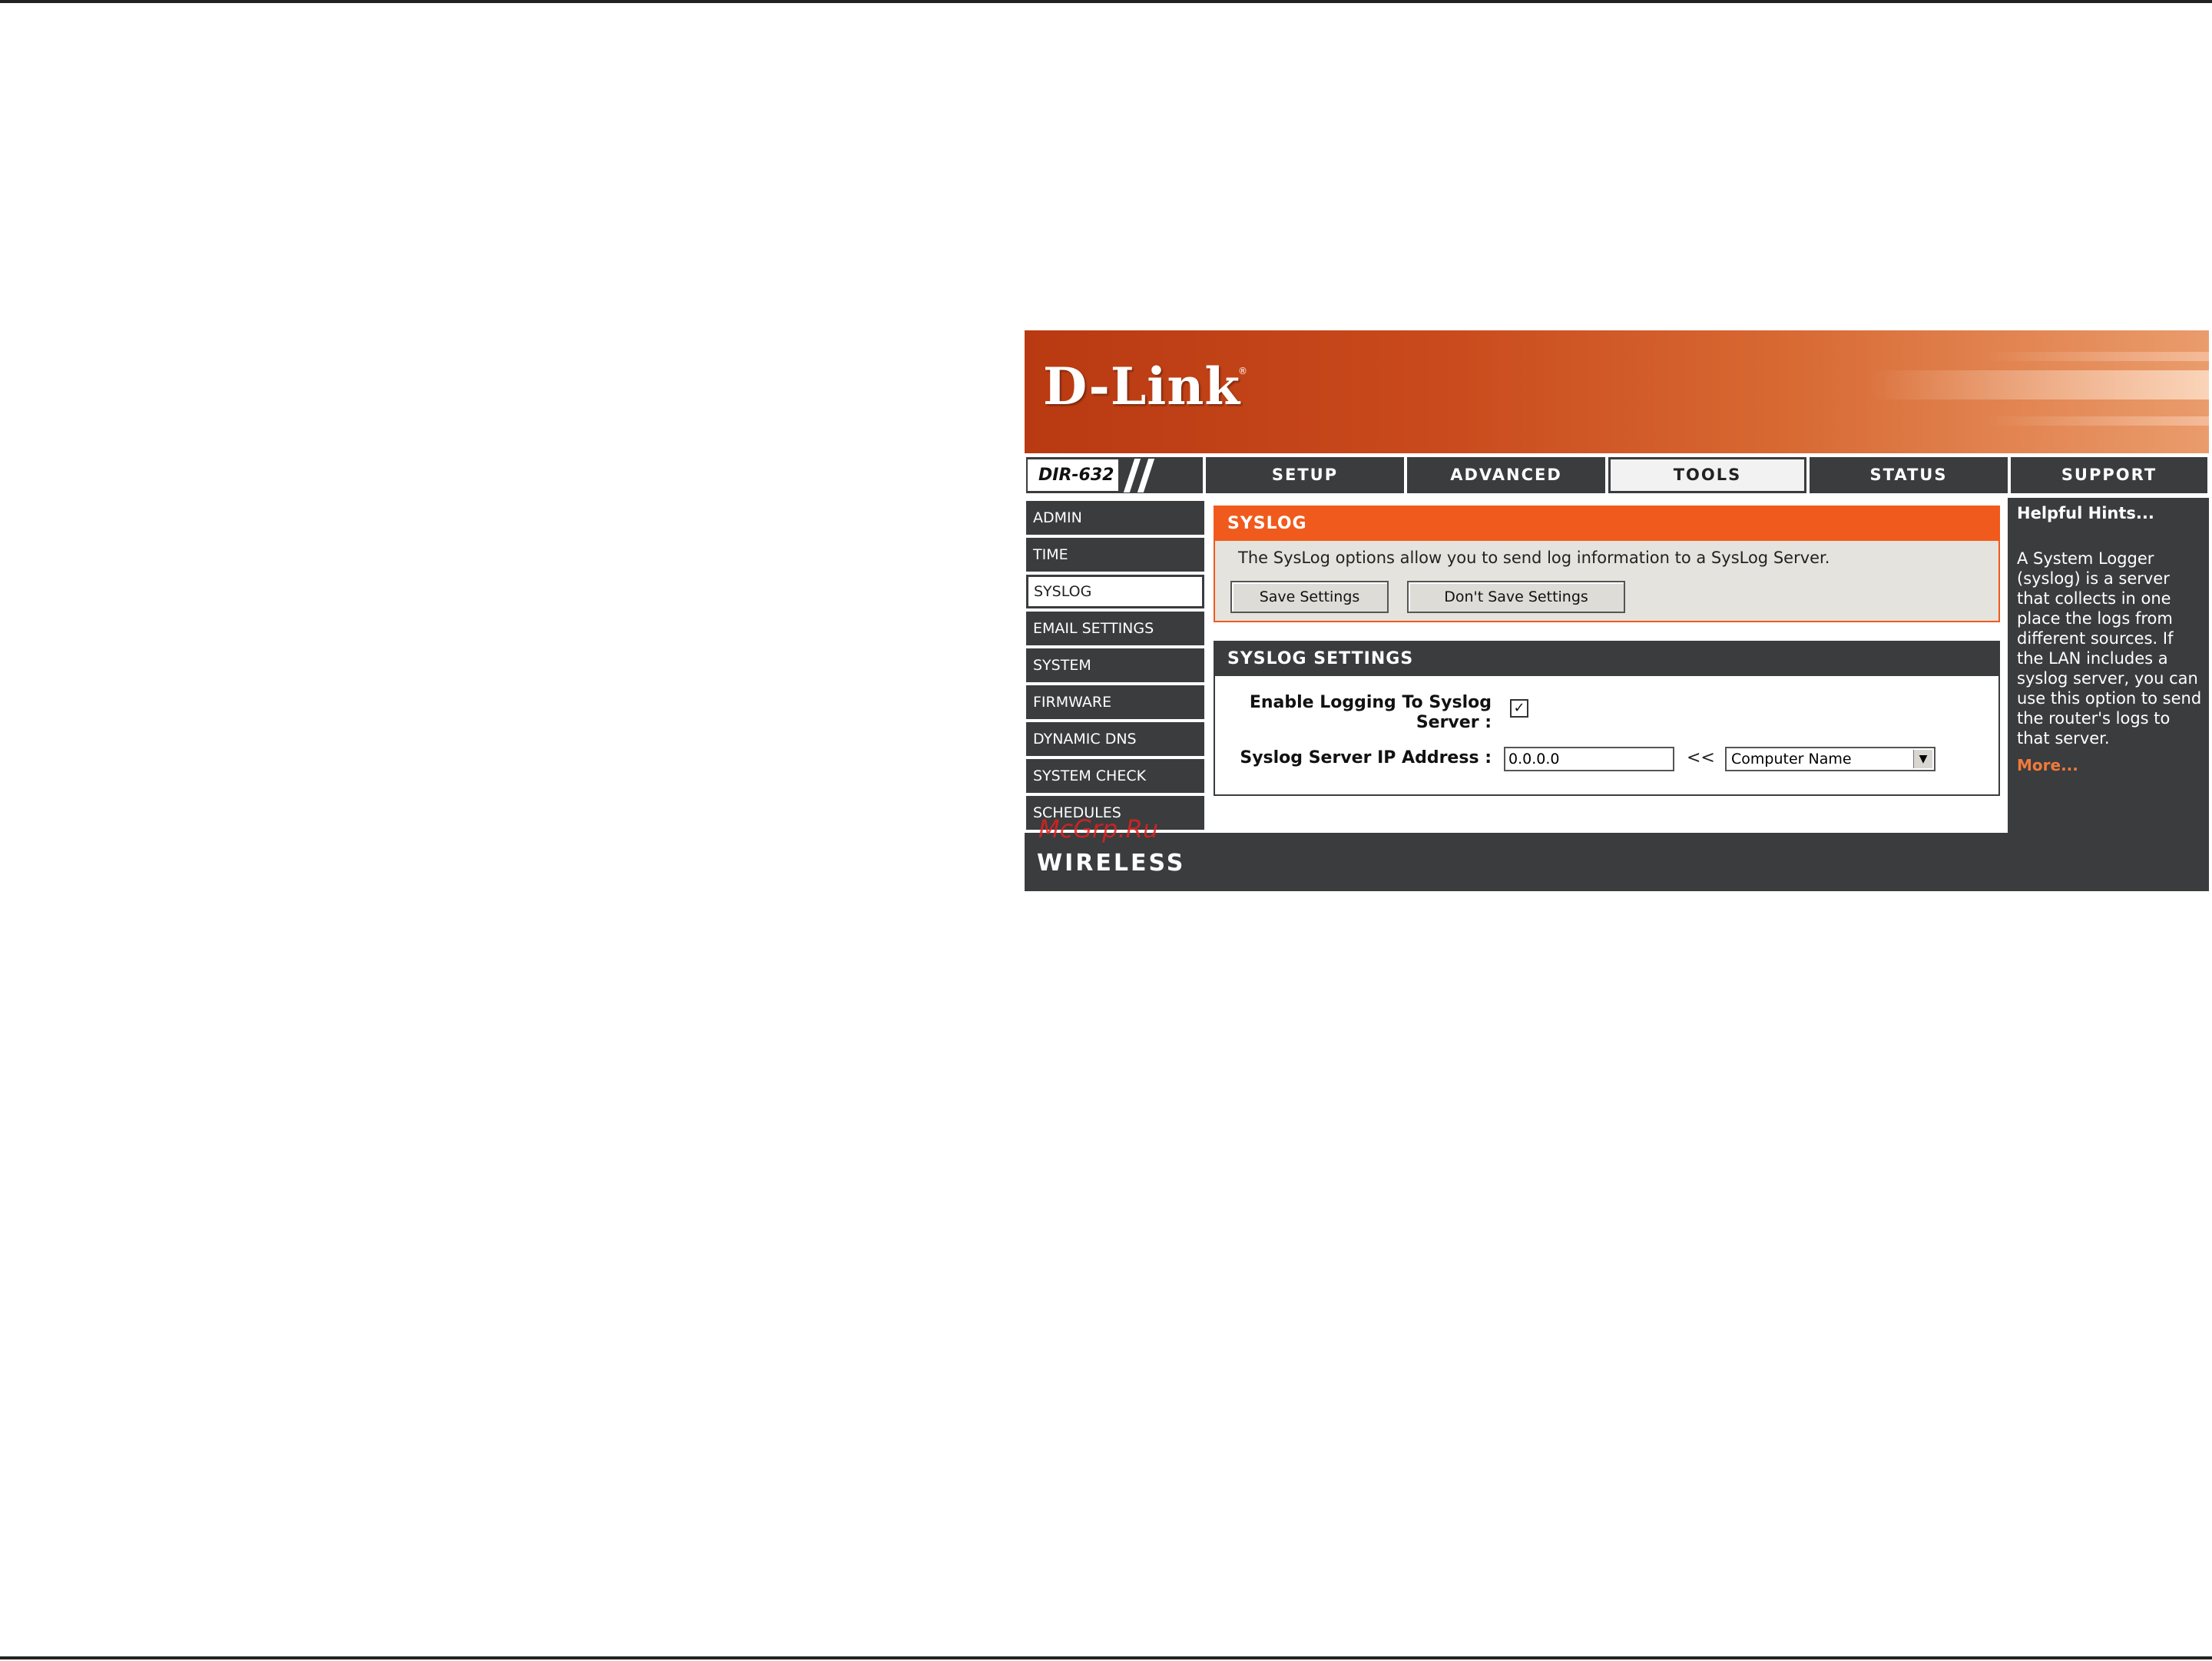  Describe the element at coordinates (1506, 475) in the screenshot. I see `tab-advanced: ADVANCED` at that location.